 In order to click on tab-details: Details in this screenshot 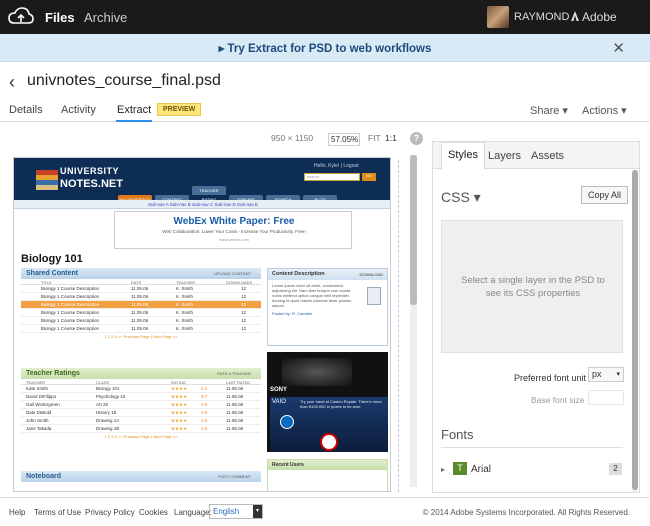, I will do `click(26, 110)`.